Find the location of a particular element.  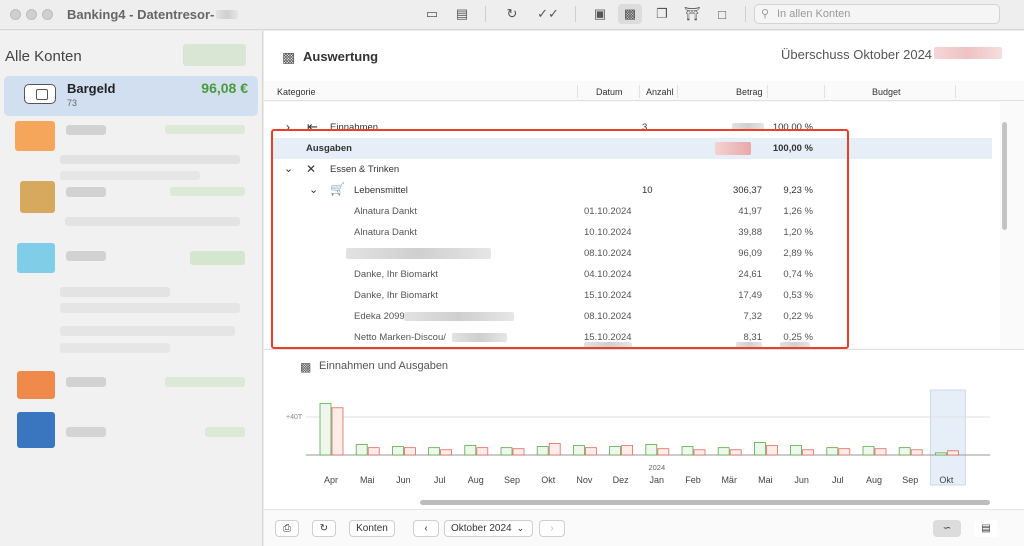

wallet-icon is located at coordinates (40, 94).